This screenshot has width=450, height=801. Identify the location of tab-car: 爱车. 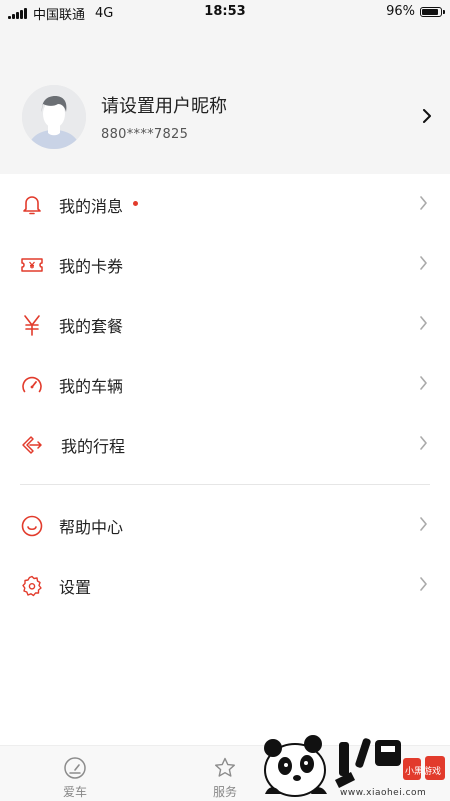
(75, 773).